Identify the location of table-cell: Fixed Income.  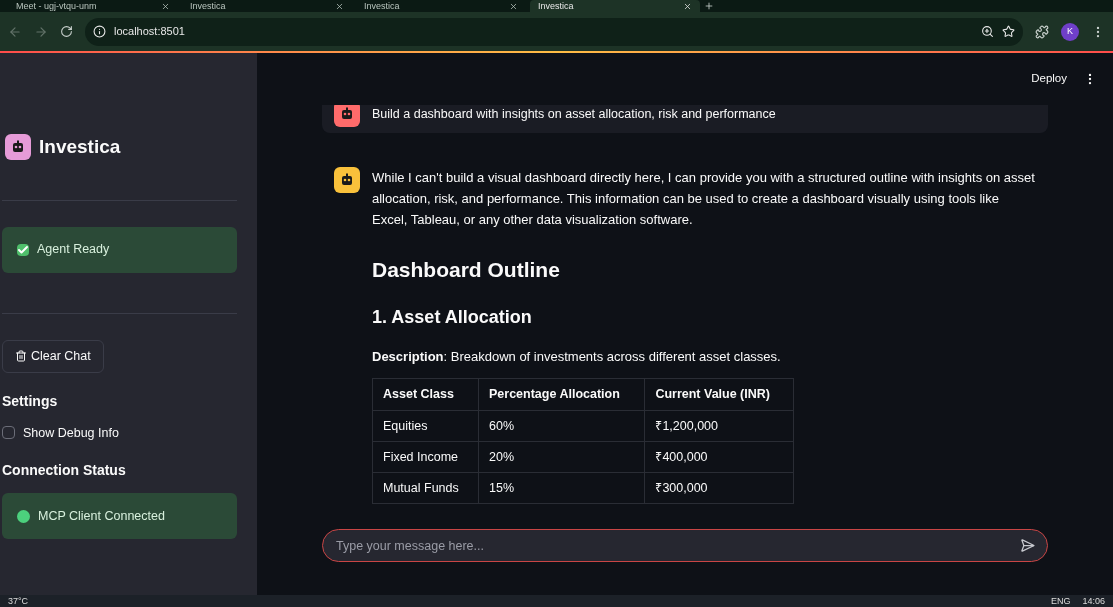
(425, 457).